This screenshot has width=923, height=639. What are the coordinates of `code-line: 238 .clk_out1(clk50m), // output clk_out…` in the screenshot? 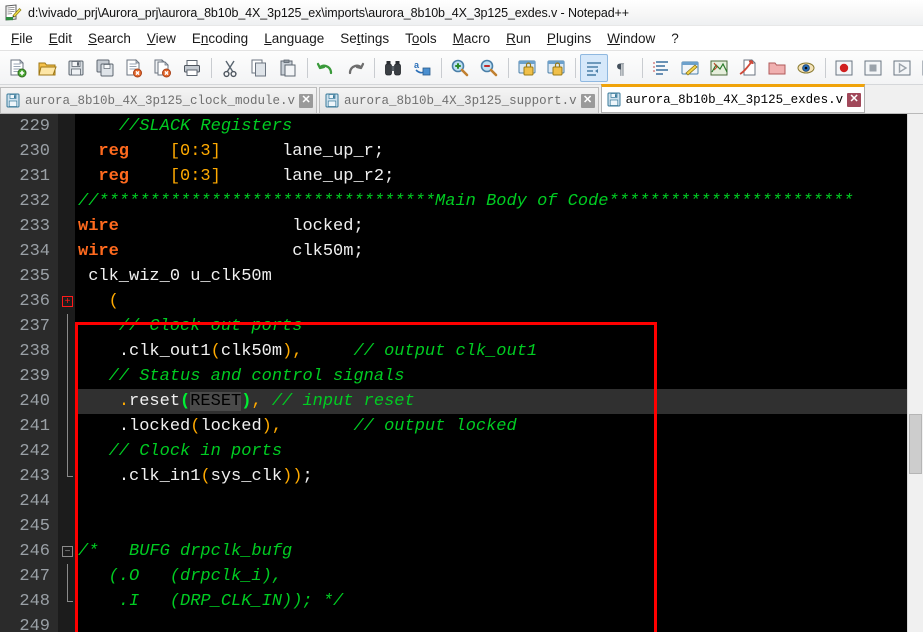 It's located at (461, 351).